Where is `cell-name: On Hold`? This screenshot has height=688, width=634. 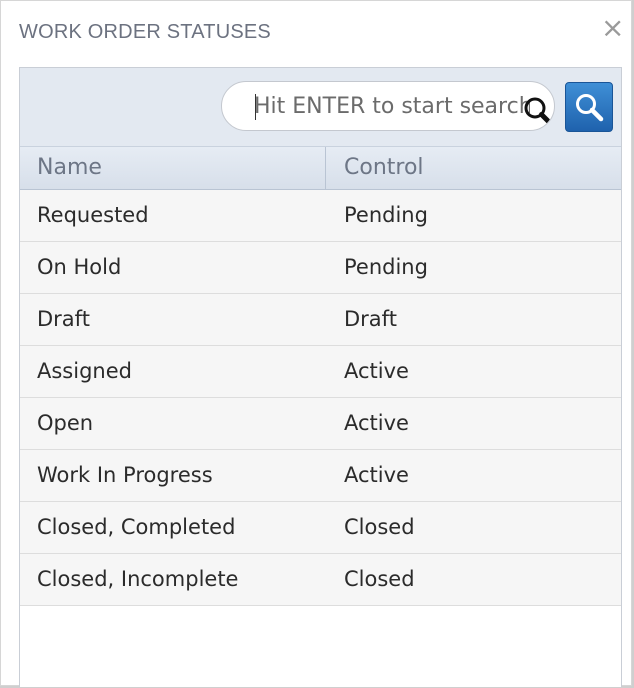 cell-name: On Hold is located at coordinates (79, 267).